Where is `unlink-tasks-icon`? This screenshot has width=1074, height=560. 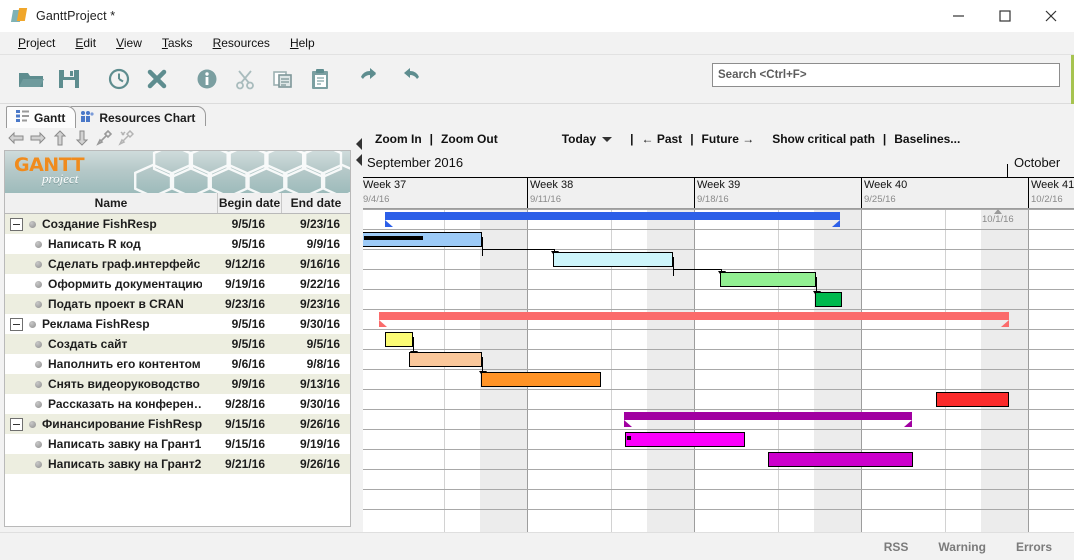
unlink-tasks-icon is located at coordinates (126, 138).